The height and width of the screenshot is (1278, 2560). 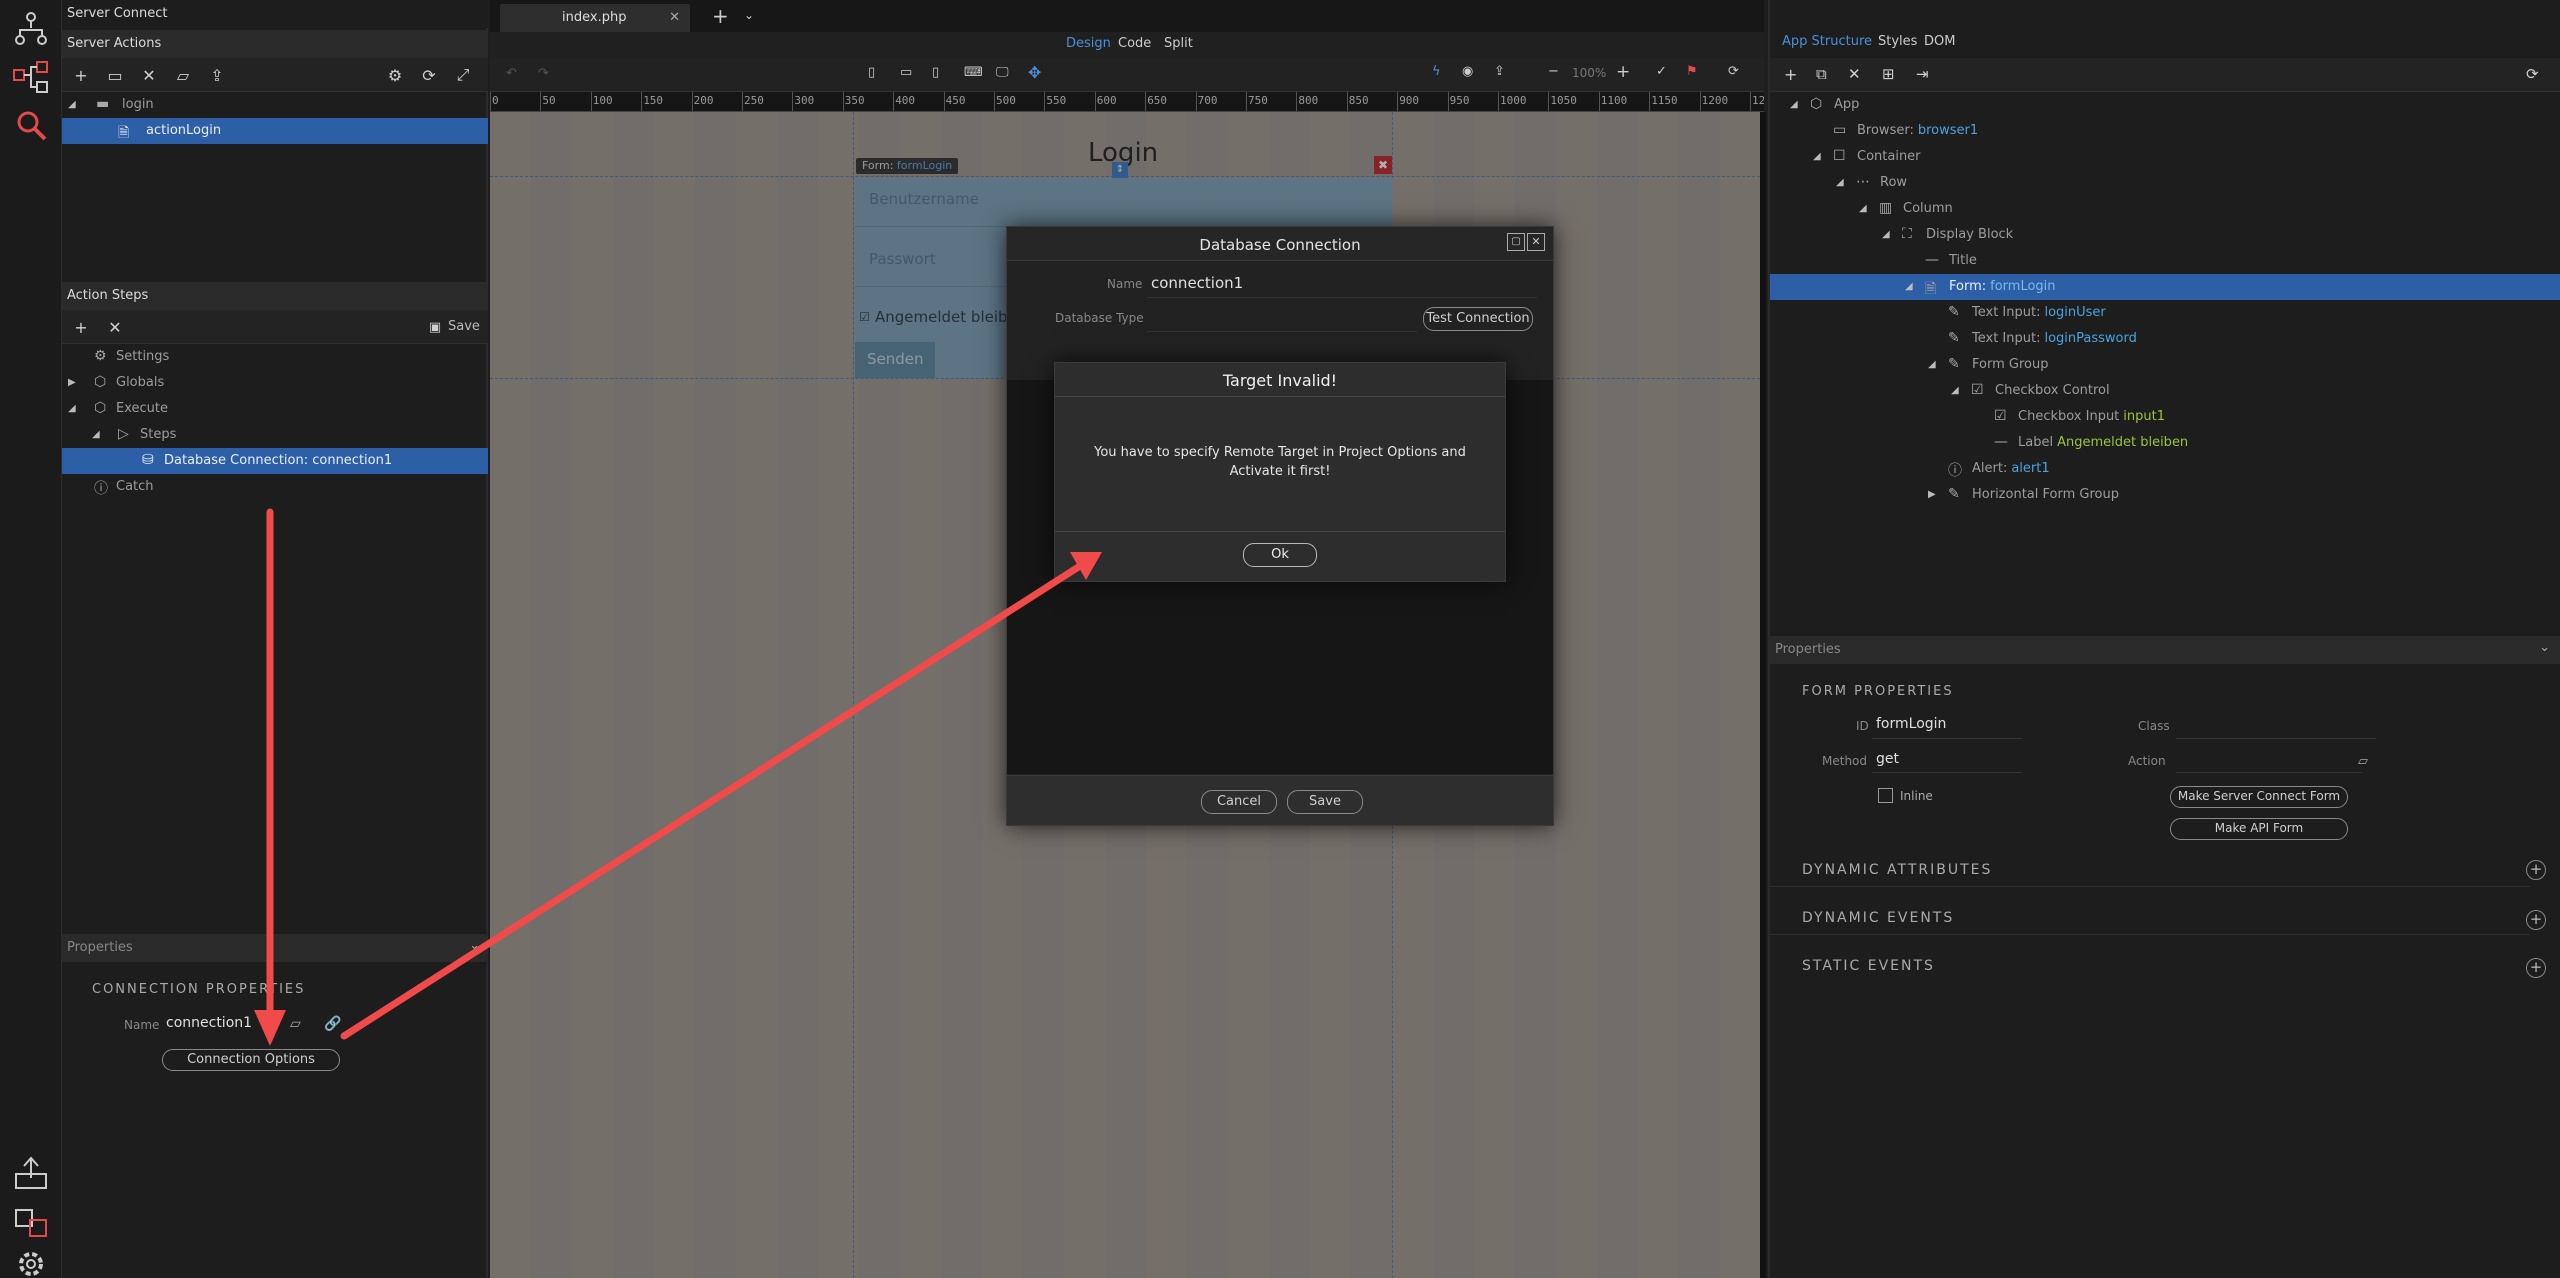 What do you see at coordinates (712, 801) in the screenshot?
I see `annotation-arrow-diagonal` at bounding box center [712, 801].